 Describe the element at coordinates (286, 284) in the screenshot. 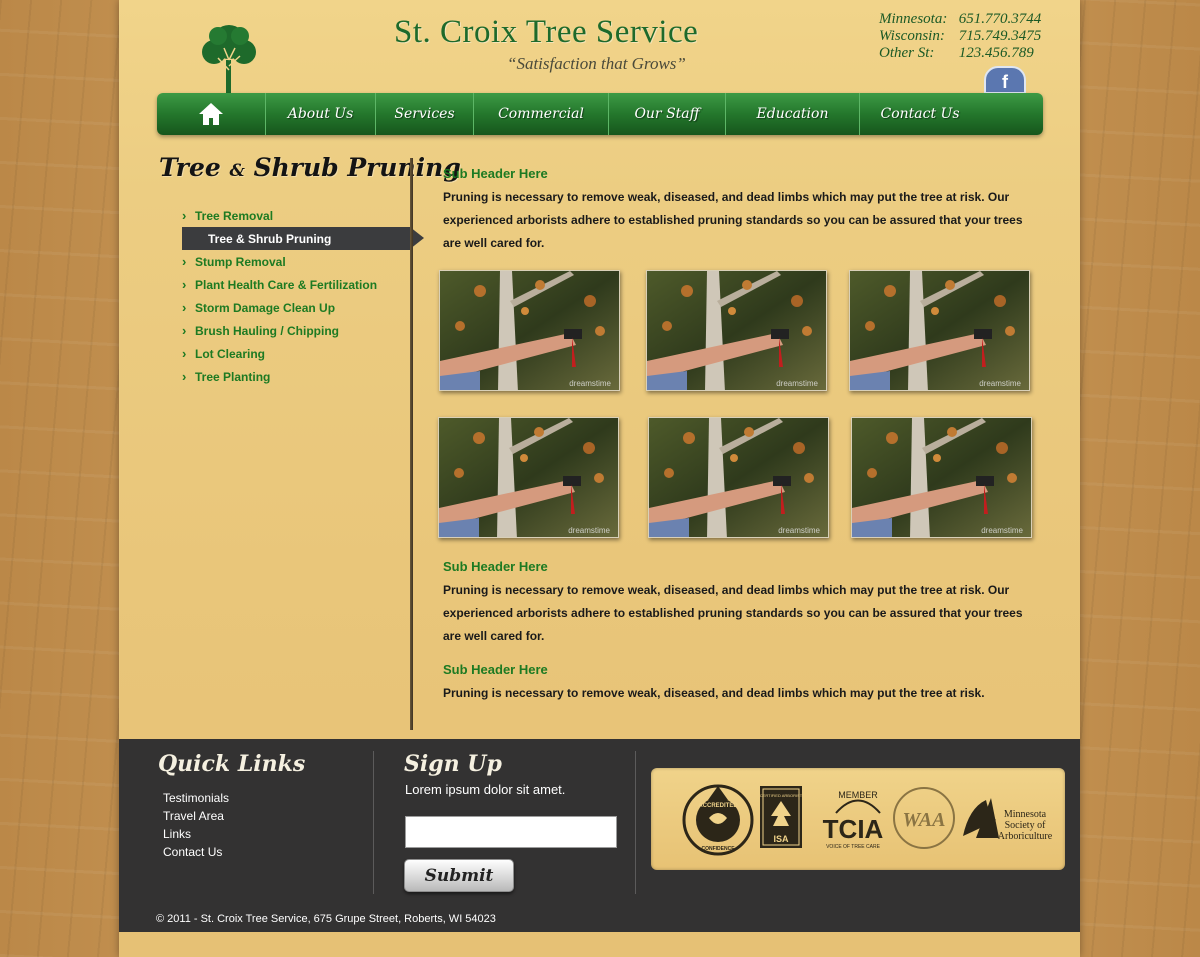

I see `sidebar-item-label: Plant Health Care & Fertilization` at that location.